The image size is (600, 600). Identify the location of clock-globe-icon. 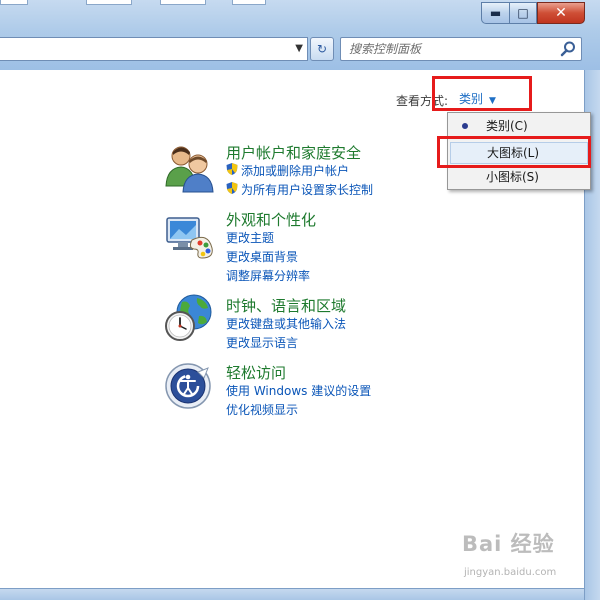
(190, 318).